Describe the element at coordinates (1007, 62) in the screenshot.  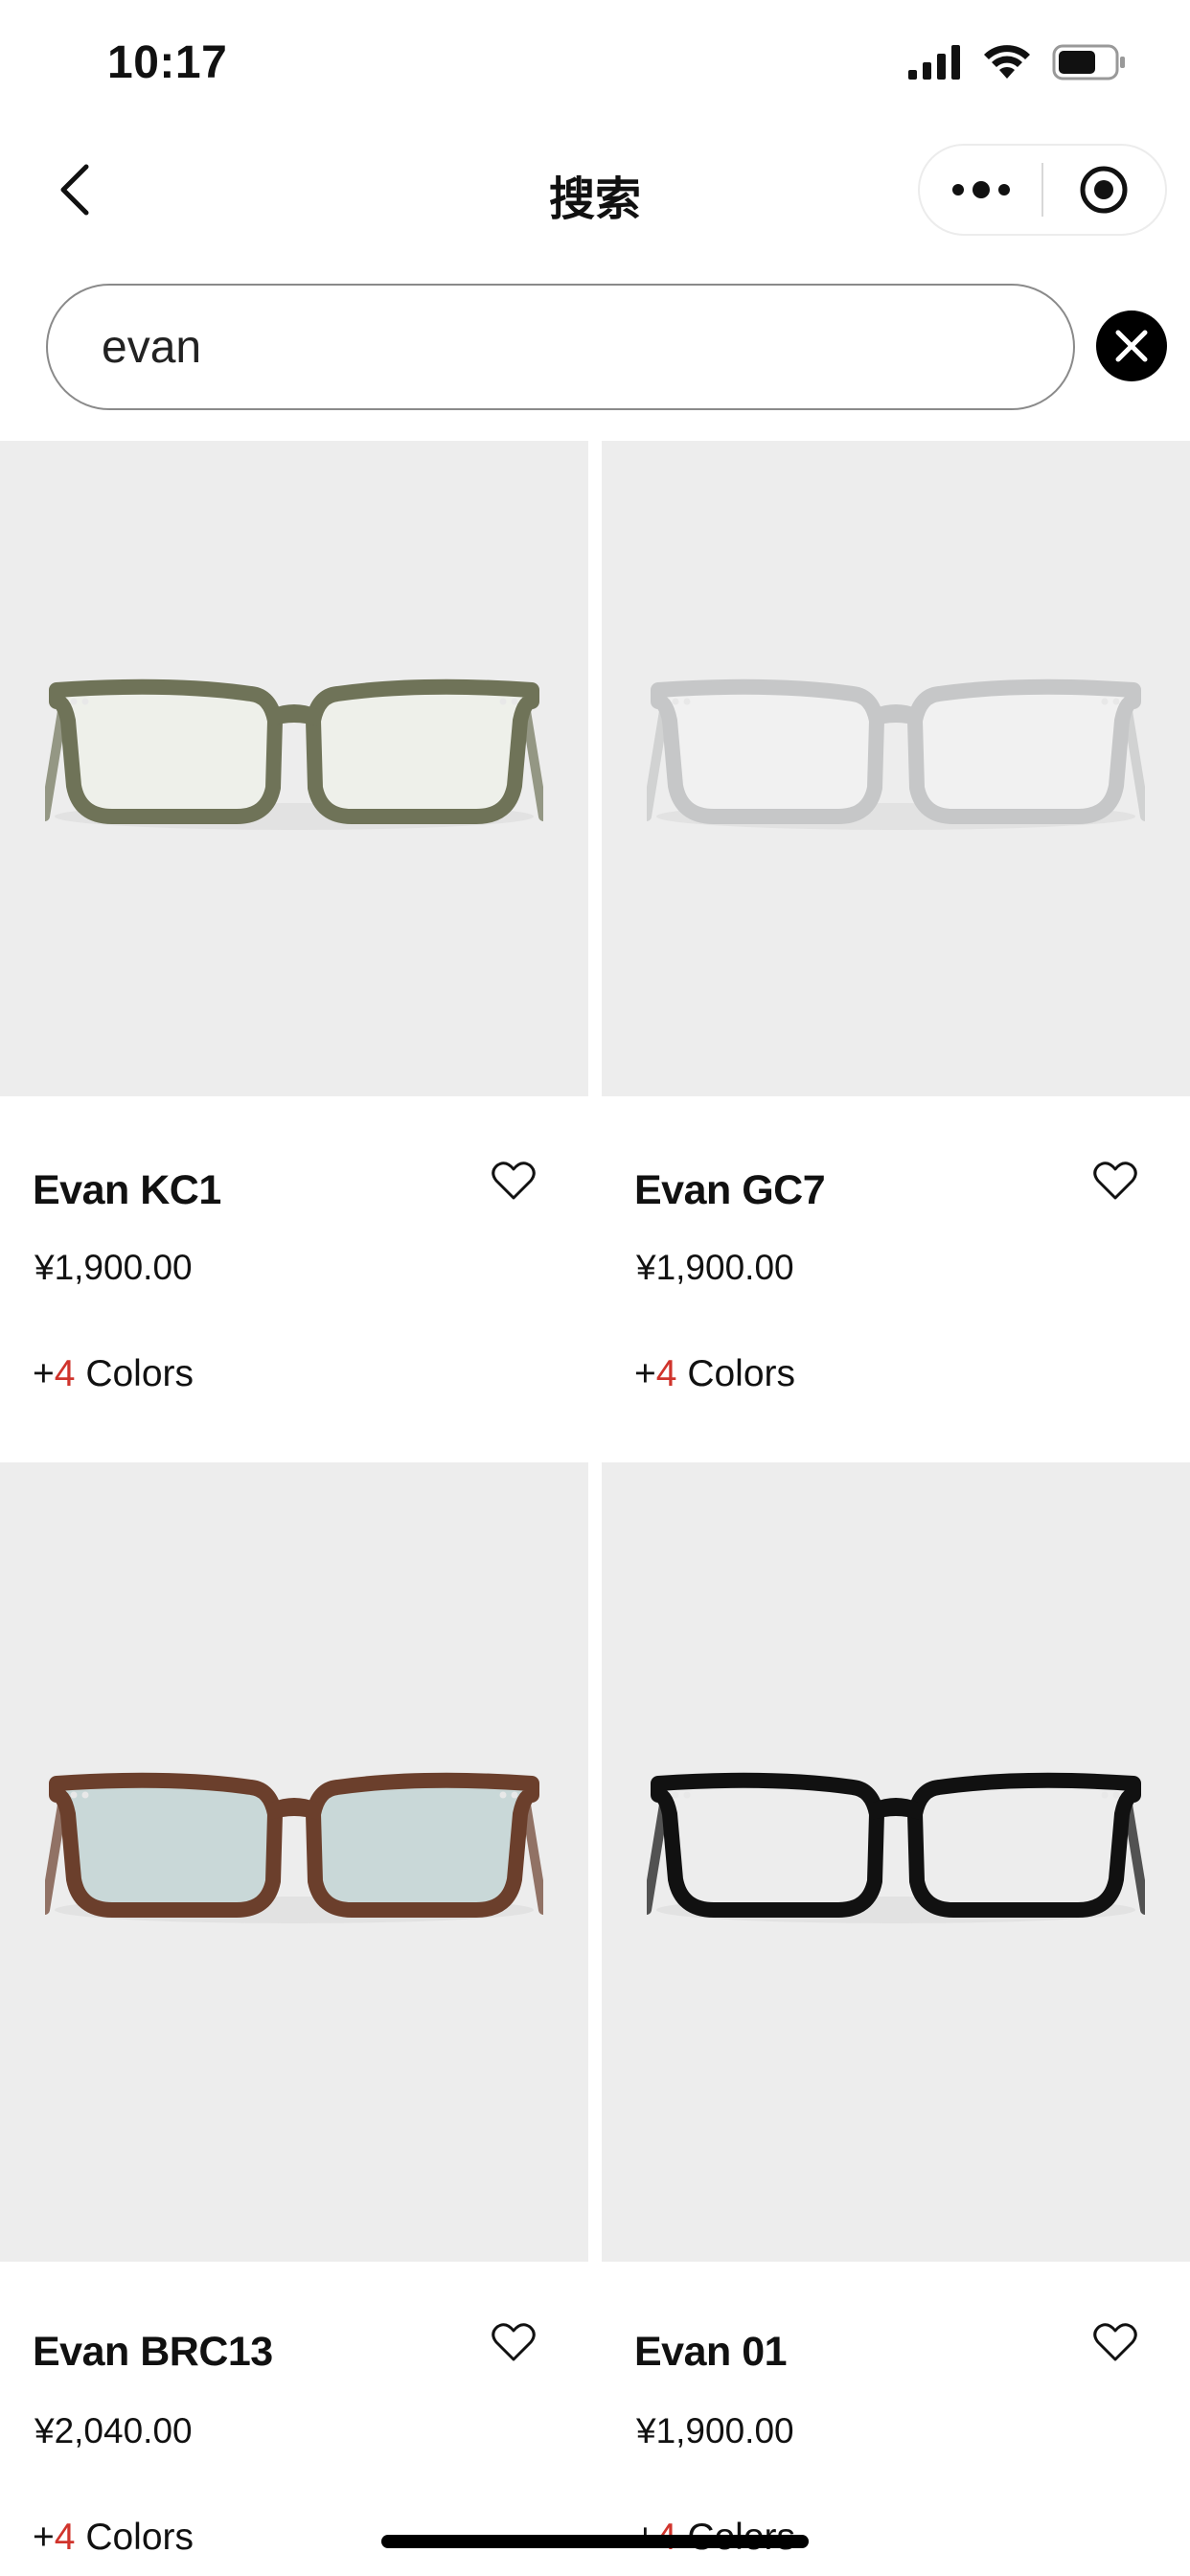
I see `wifi-icon` at that location.